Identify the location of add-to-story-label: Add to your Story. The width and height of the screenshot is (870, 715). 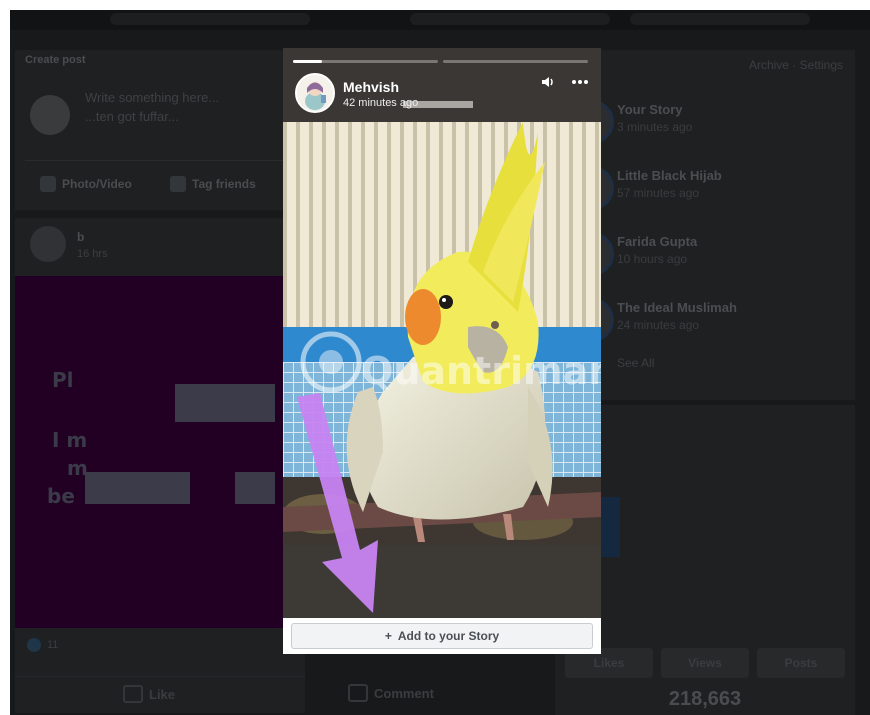
(448, 636).